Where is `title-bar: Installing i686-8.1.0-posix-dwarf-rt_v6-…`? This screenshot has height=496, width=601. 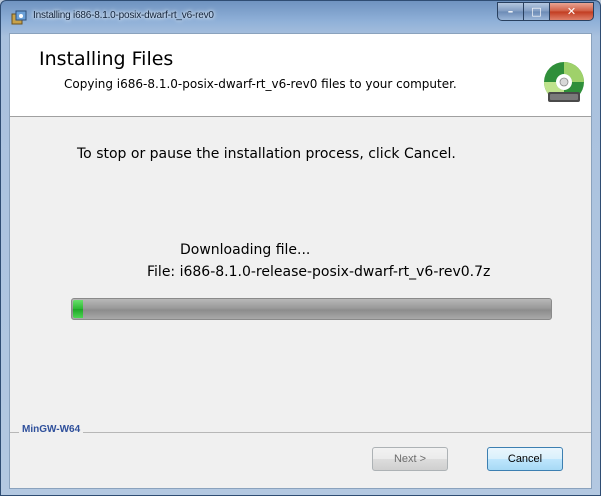
title-bar: Installing i686-8.1.0-posix-dwarf-rt_v6-… is located at coordinates (300, 17).